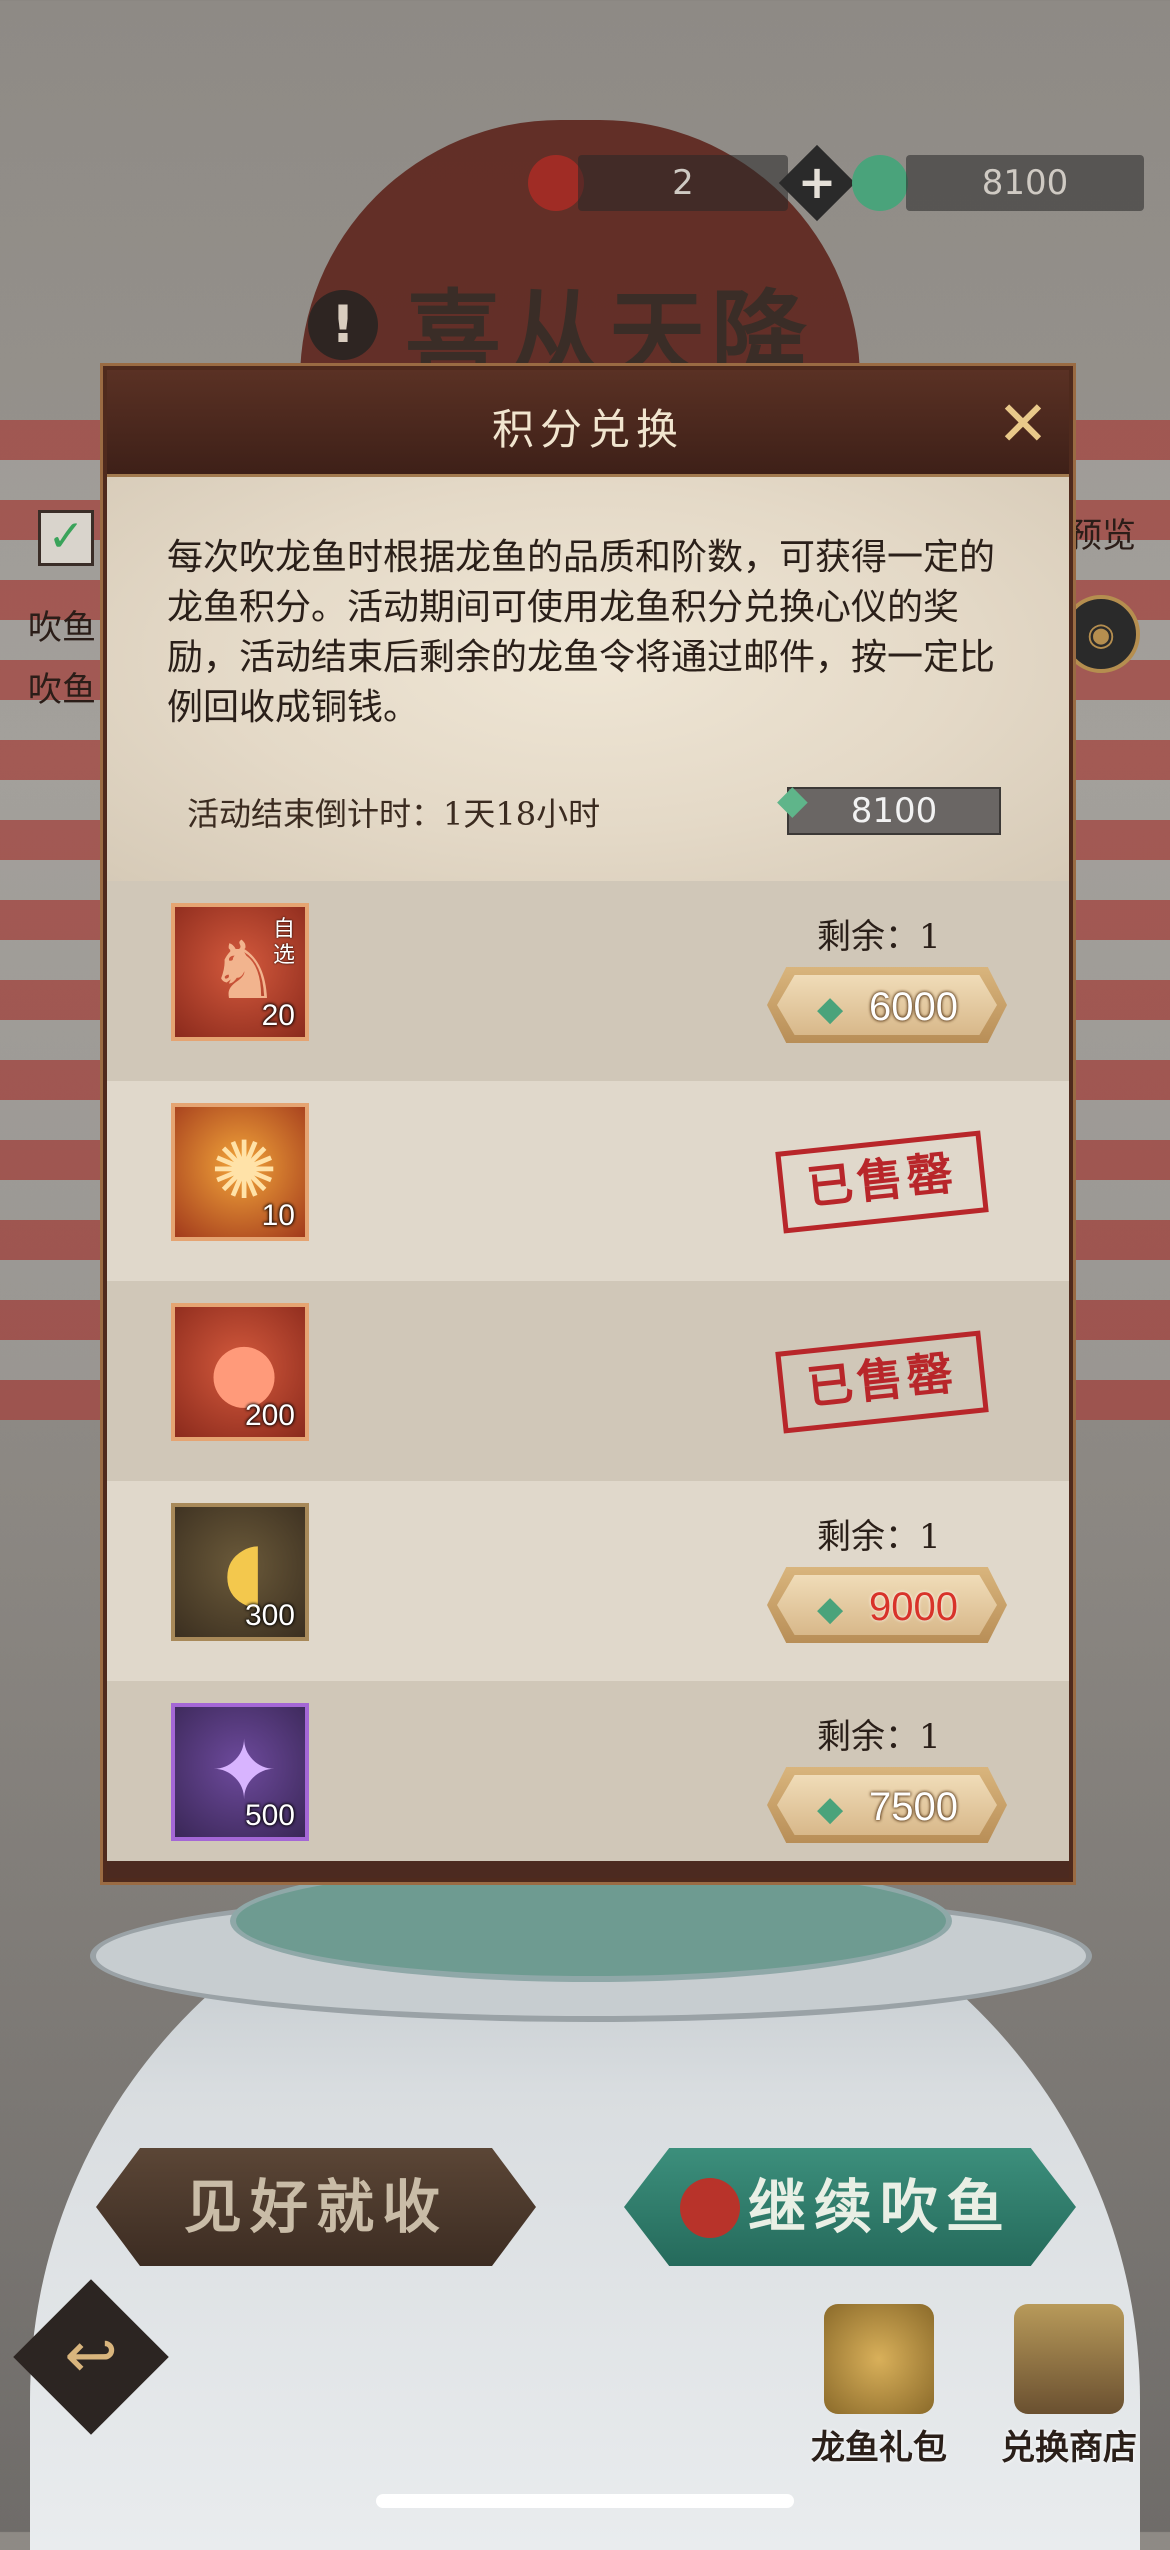 This screenshot has height=2550, width=1170. What do you see at coordinates (1101, 634) in the screenshot?
I see `coin-icon: ◉` at bounding box center [1101, 634].